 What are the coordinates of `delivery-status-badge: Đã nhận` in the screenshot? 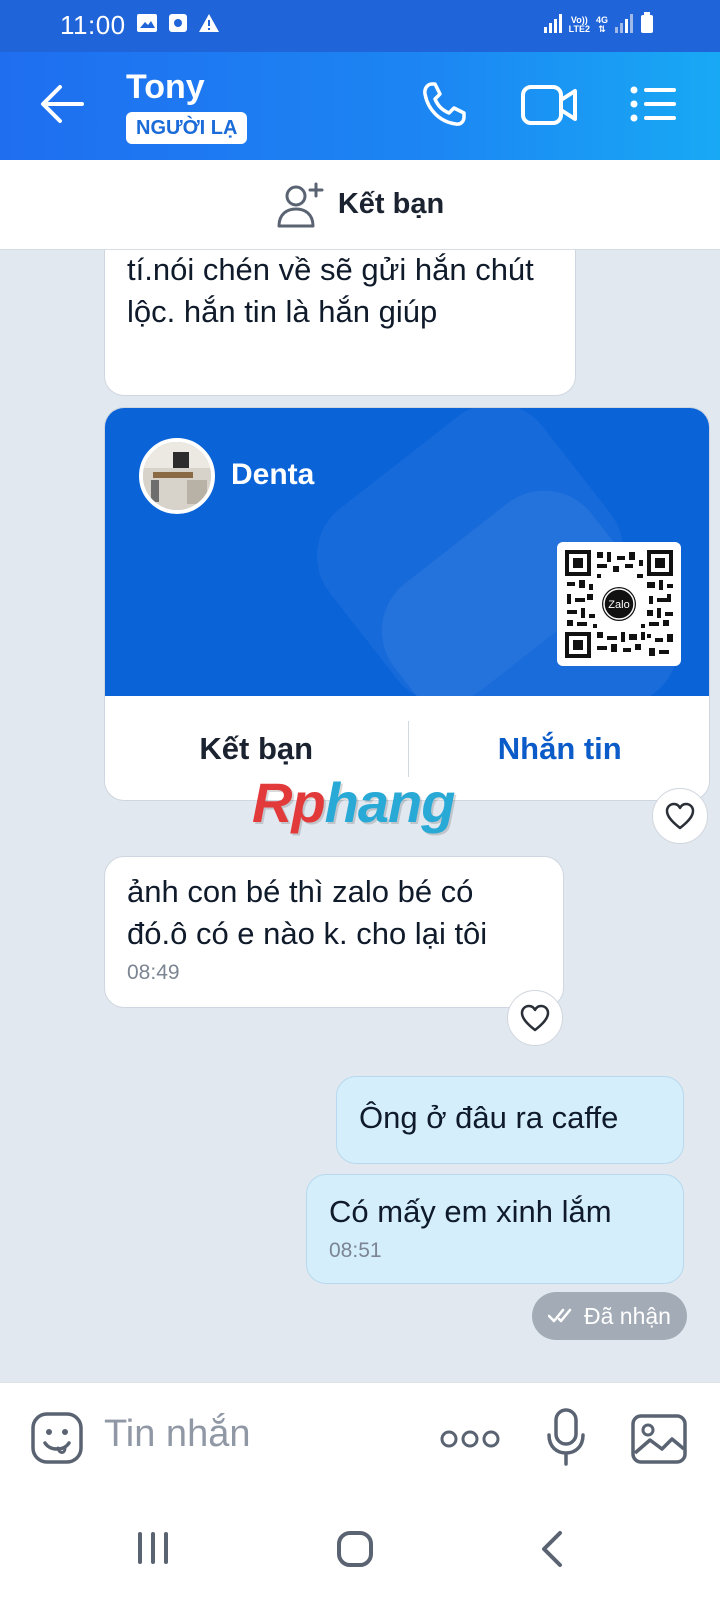 It's located at (609, 1316).